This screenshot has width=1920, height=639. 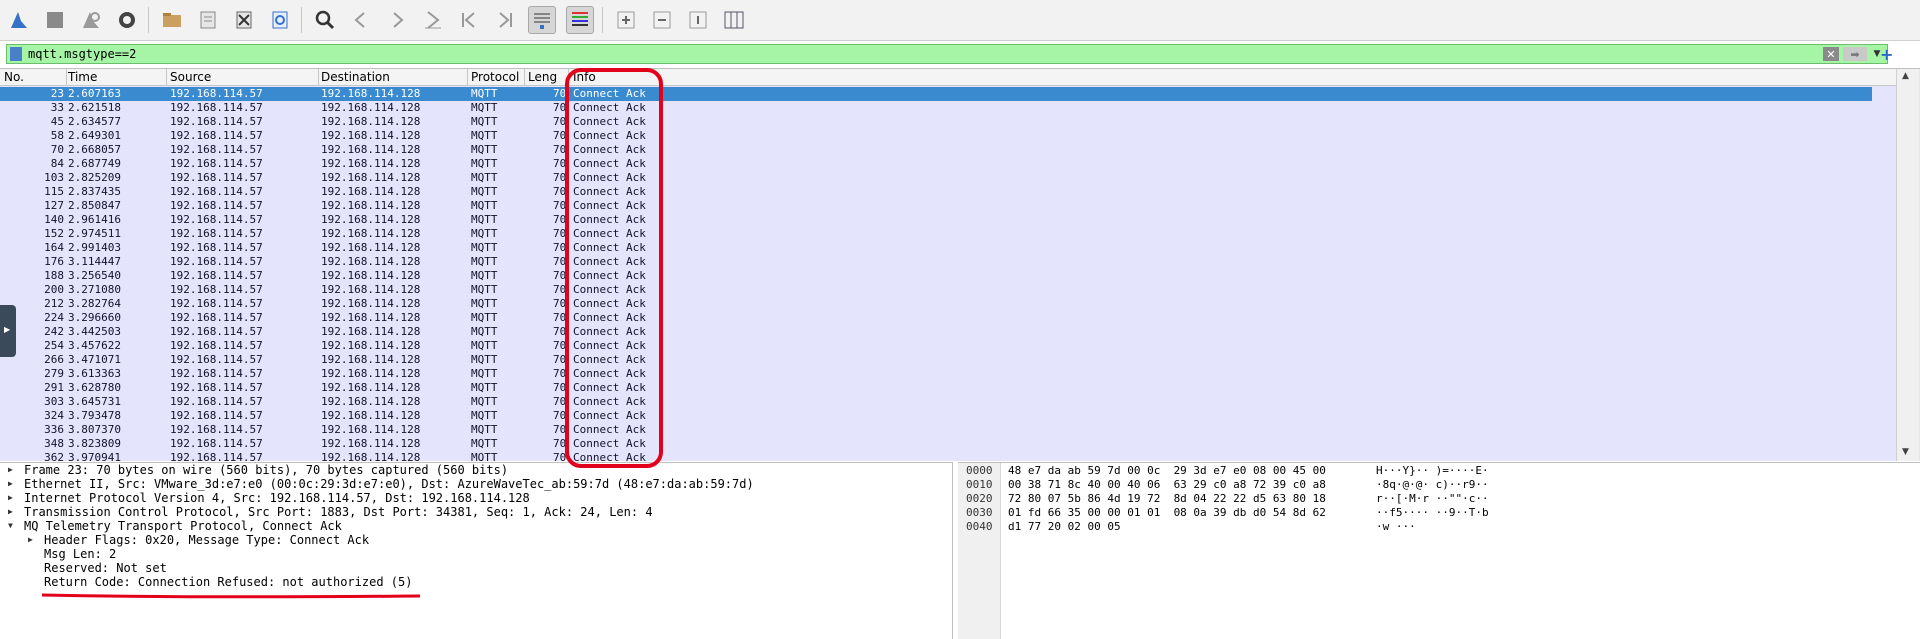 What do you see at coordinates (54, 345) in the screenshot?
I see `packet-number: 254` at bounding box center [54, 345].